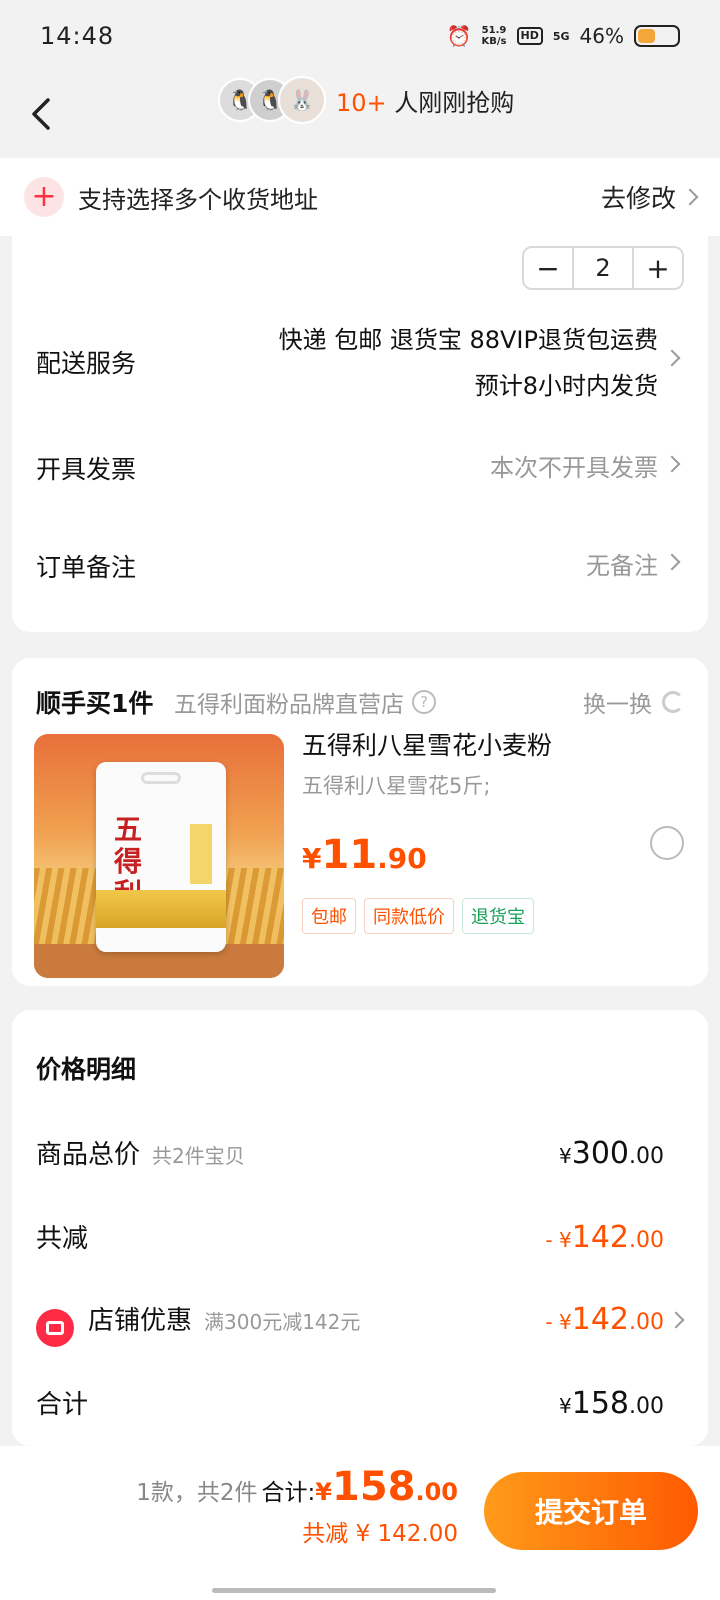 The image size is (720, 1600). Describe the element at coordinates (622, 566) in the screenshot. I see `remark-value: 无备注` at that location.